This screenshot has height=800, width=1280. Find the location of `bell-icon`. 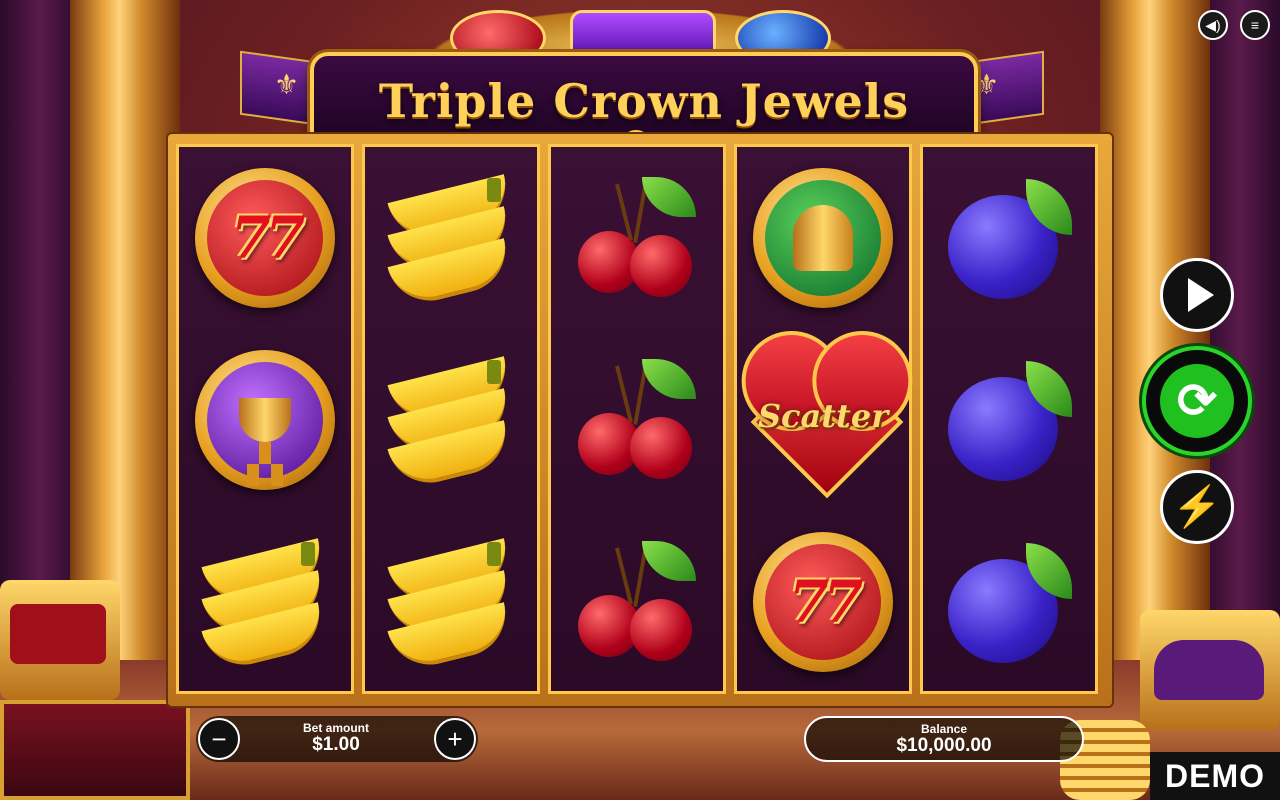

bell-icon is located at coordinates (823, 238).